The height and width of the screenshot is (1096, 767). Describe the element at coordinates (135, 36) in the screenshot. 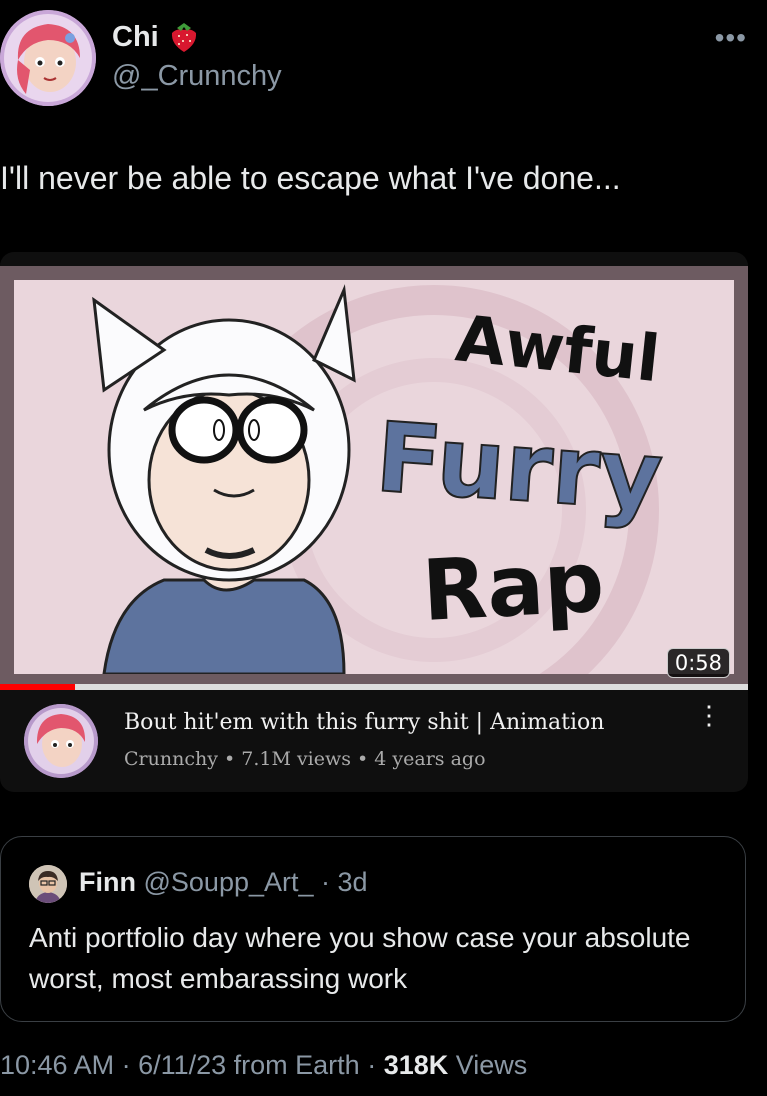

I see `author-name-text: Chi` at that location.